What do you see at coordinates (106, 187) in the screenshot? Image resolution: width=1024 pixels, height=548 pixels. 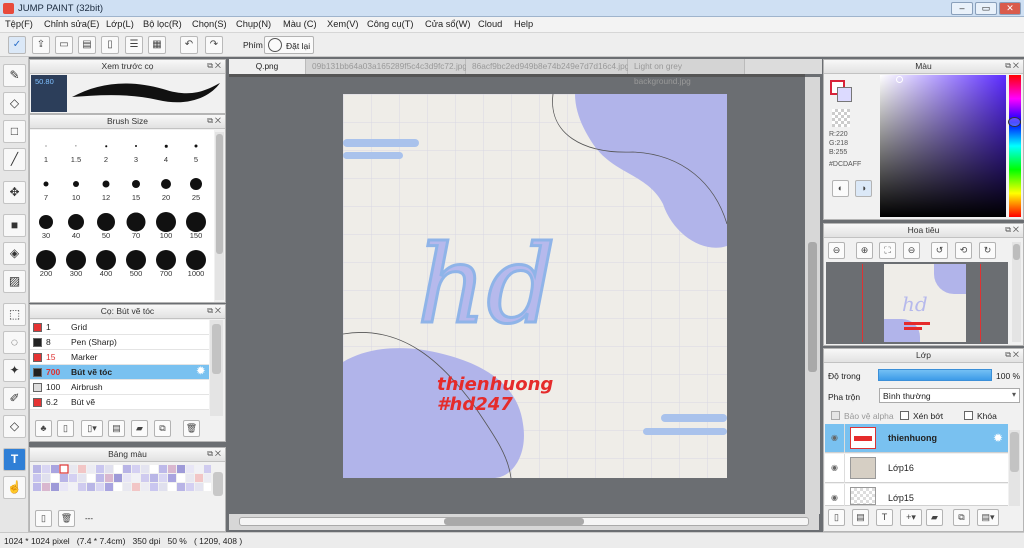 I see `brush-size-option: 12` at bounding box center [106, 187].